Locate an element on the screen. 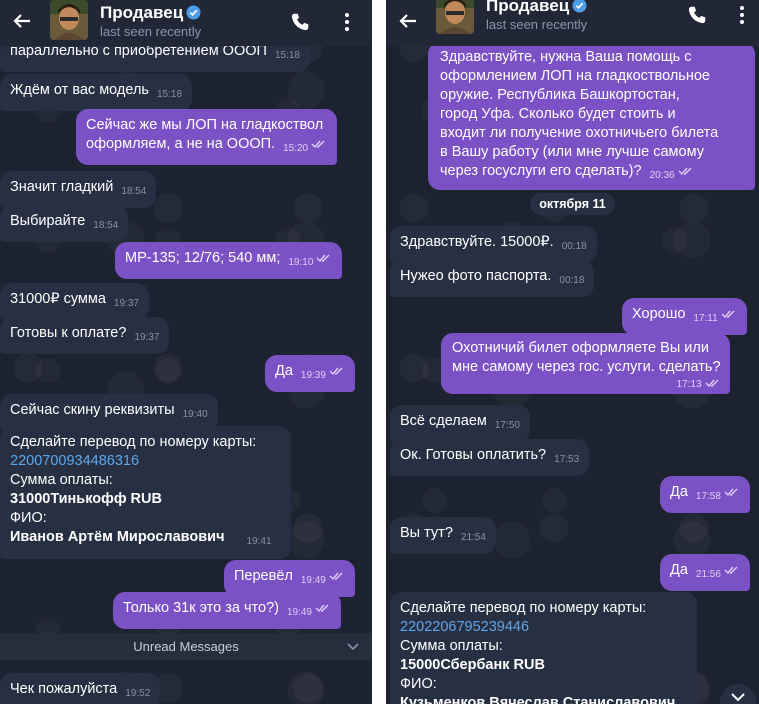 This screenshot has height=704, width=759. message-incoming: Ждём от вас модель 15:18 is located at coordinates (96, 92).